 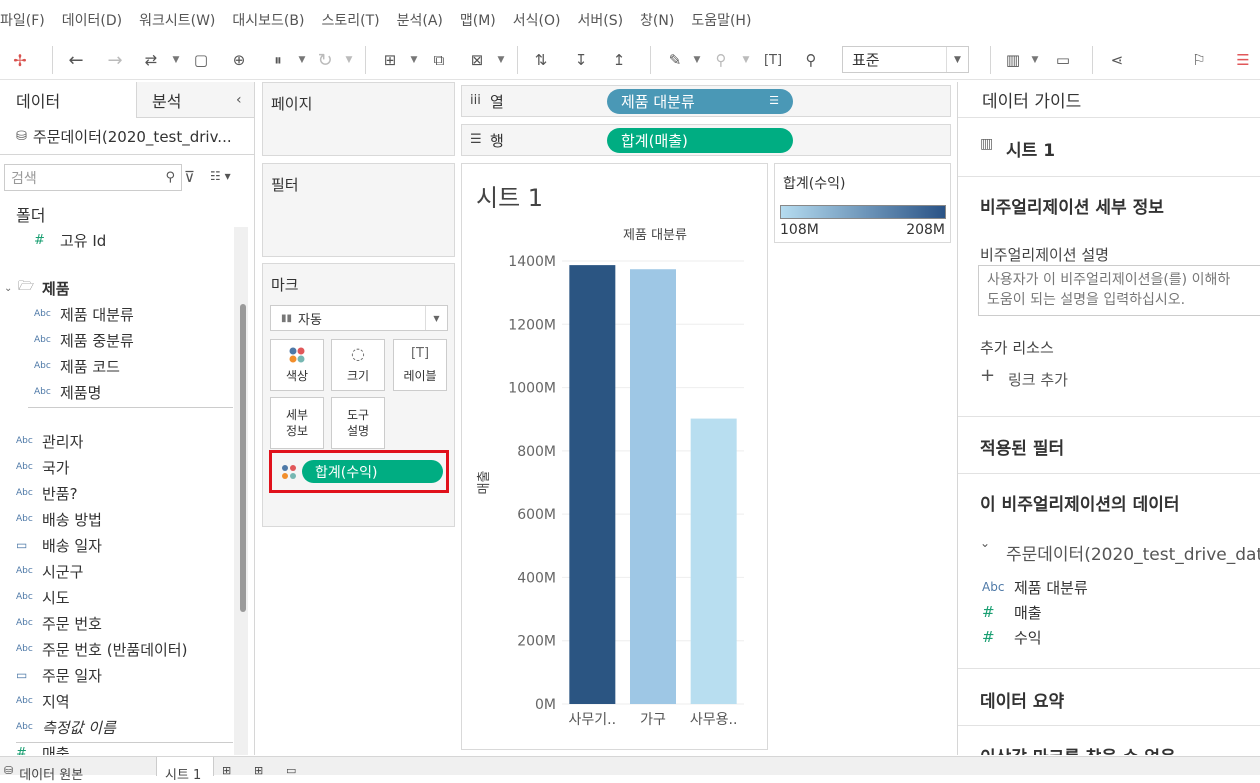 I want to click on field-product-name: Abc 제품명, so click(x=67, y=392).